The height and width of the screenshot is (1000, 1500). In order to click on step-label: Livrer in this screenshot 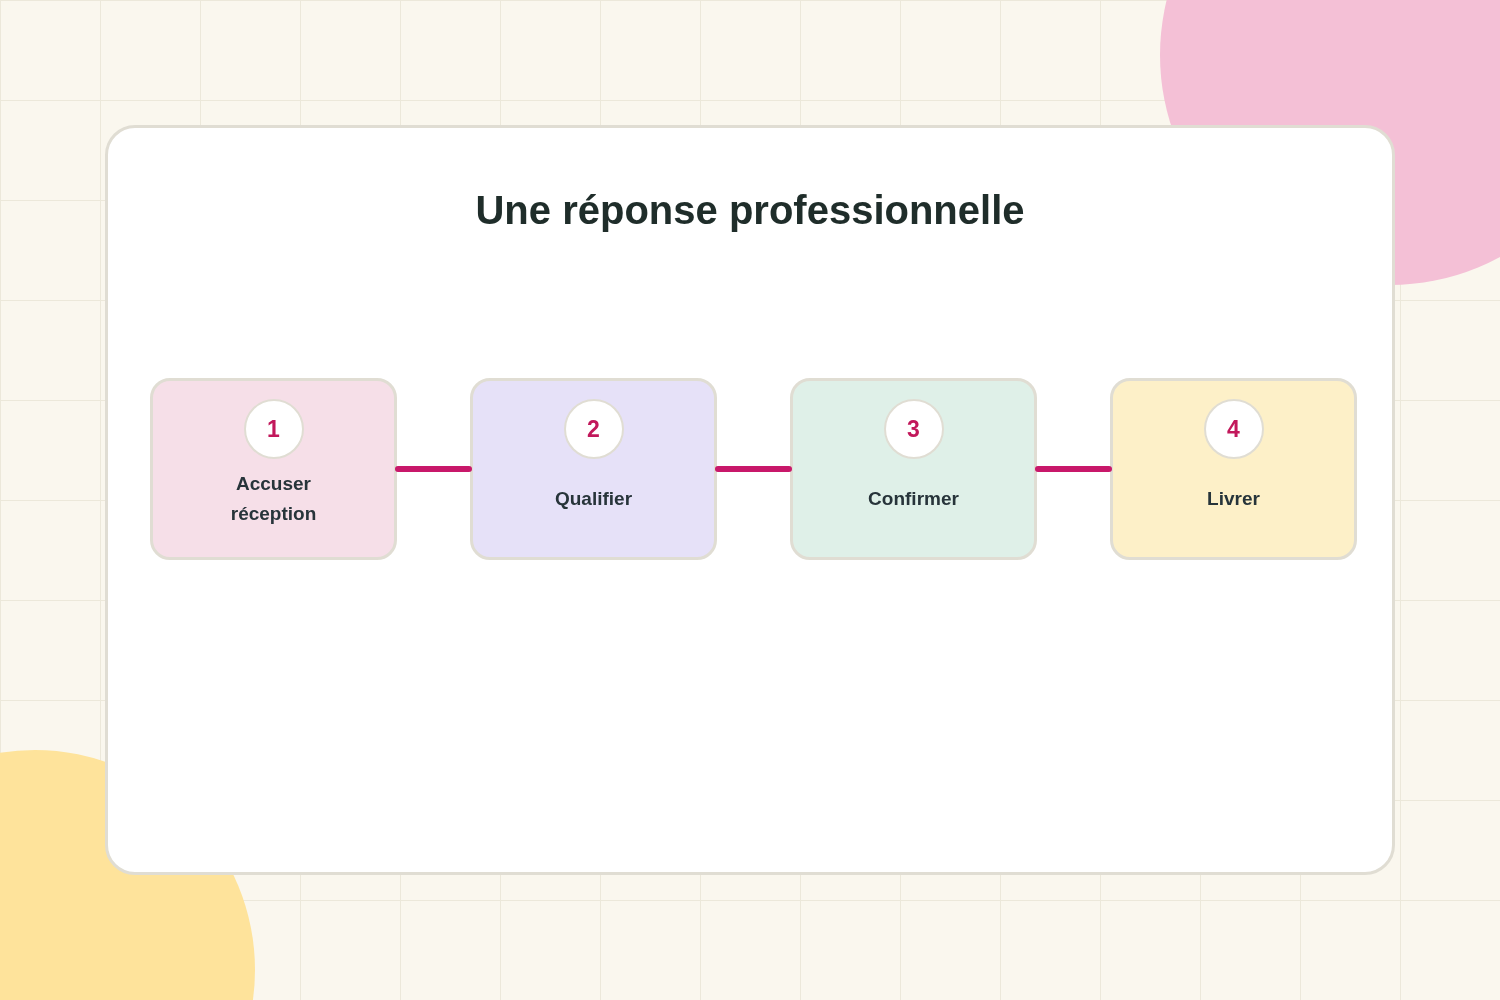, I will do `click(1233, 499)`.